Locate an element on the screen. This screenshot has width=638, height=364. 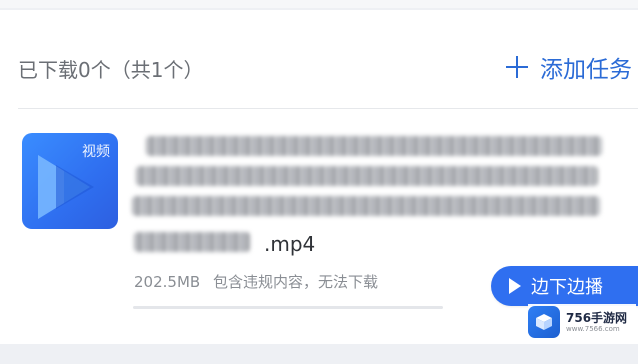
download-progress-bar is located at coordinates (288, 307).